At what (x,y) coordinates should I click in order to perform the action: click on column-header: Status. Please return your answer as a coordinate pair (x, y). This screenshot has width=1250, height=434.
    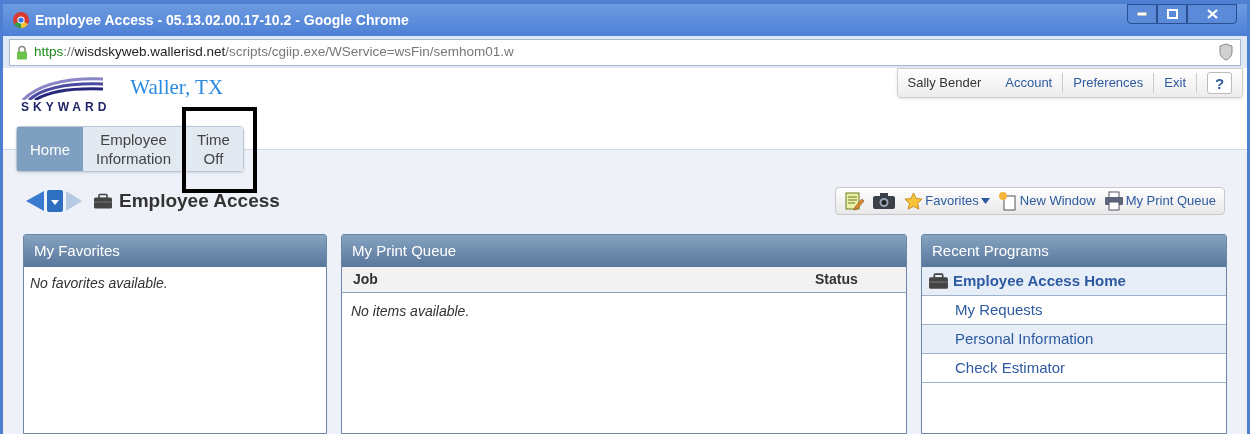
    Looking at the image, I should click on (837, 279).